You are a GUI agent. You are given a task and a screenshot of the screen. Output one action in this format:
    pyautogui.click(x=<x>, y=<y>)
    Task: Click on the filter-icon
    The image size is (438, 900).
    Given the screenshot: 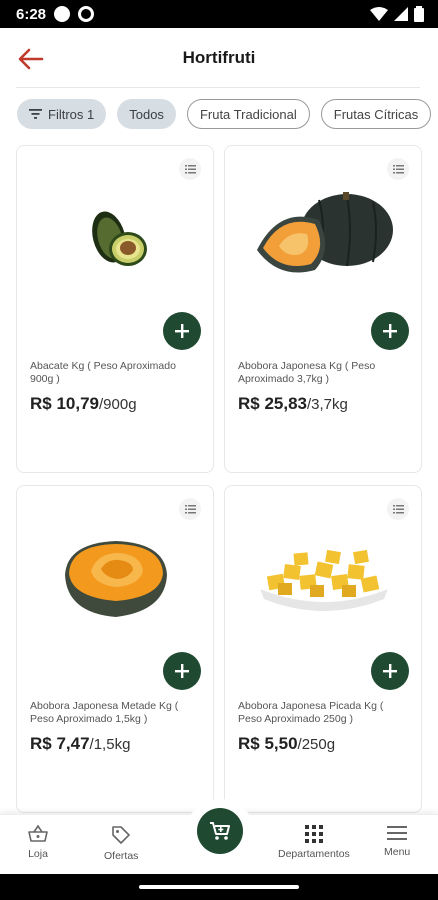 What is the action you would take?
    pyautogui.click(x=35, y=114)
    